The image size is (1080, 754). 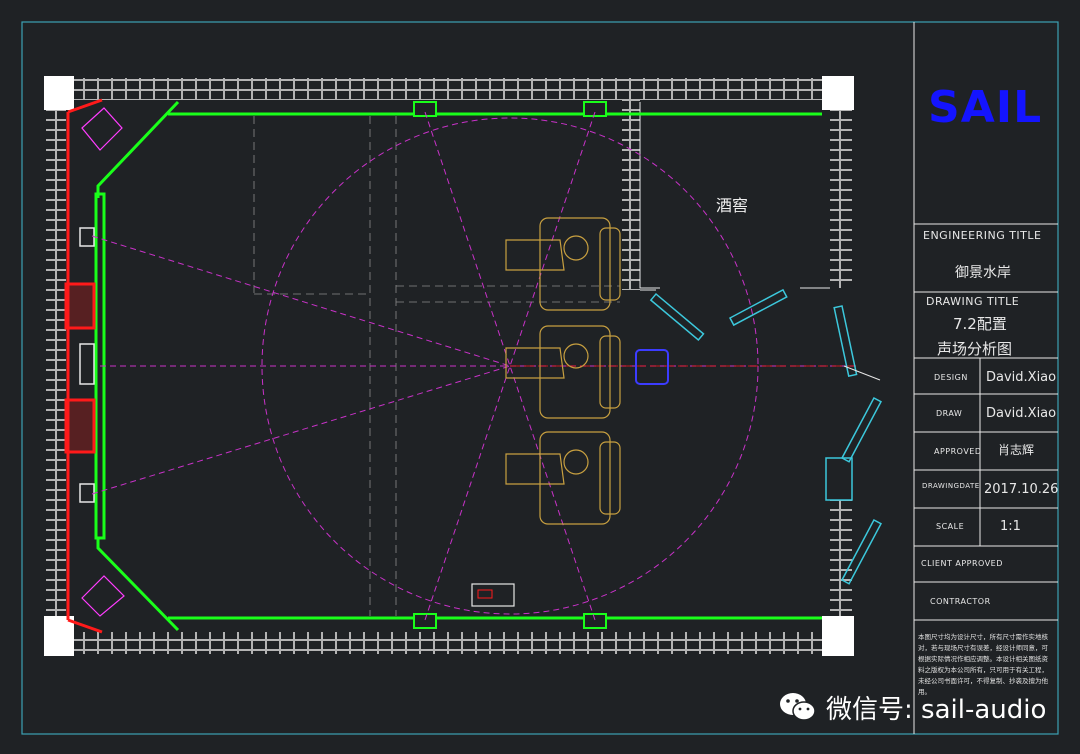 What do you see at coordinates (982, 235) in the screenshot?
I see `engineering-title-label: ENGINEERING TITLE` at bounding box center [982, 235].